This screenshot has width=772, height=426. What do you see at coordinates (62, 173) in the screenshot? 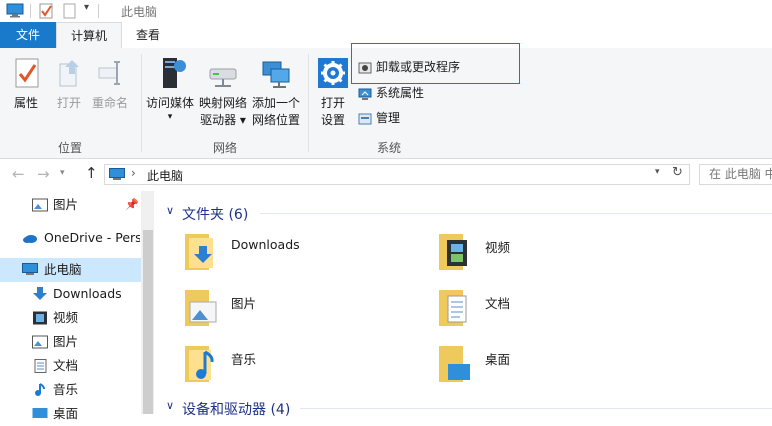
I see `recent-locations-icon: ▾` at bounding box center [62, 173].